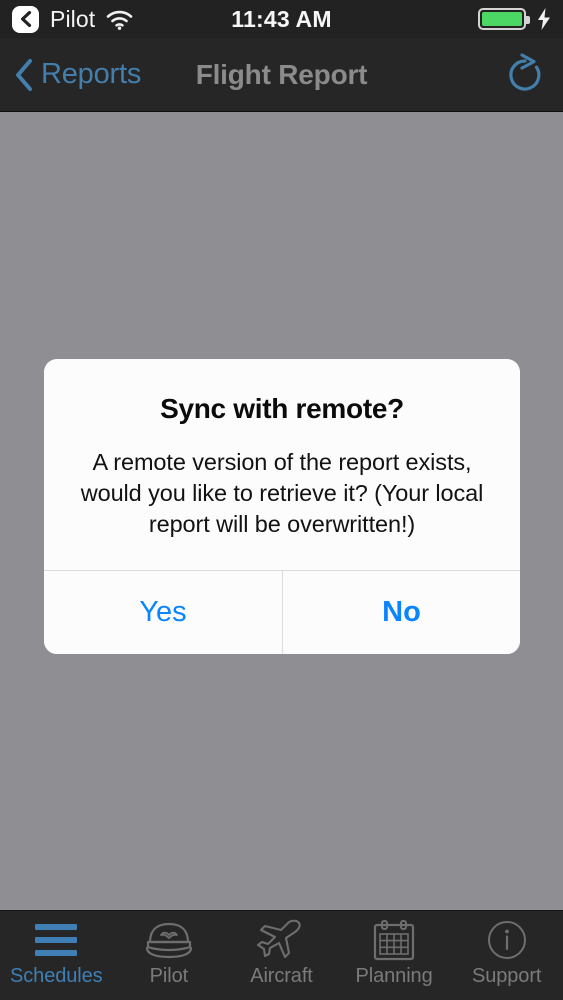 This screenshot has width=563, height=1000. I want to click on hamburger-bars, so click(56, 940).